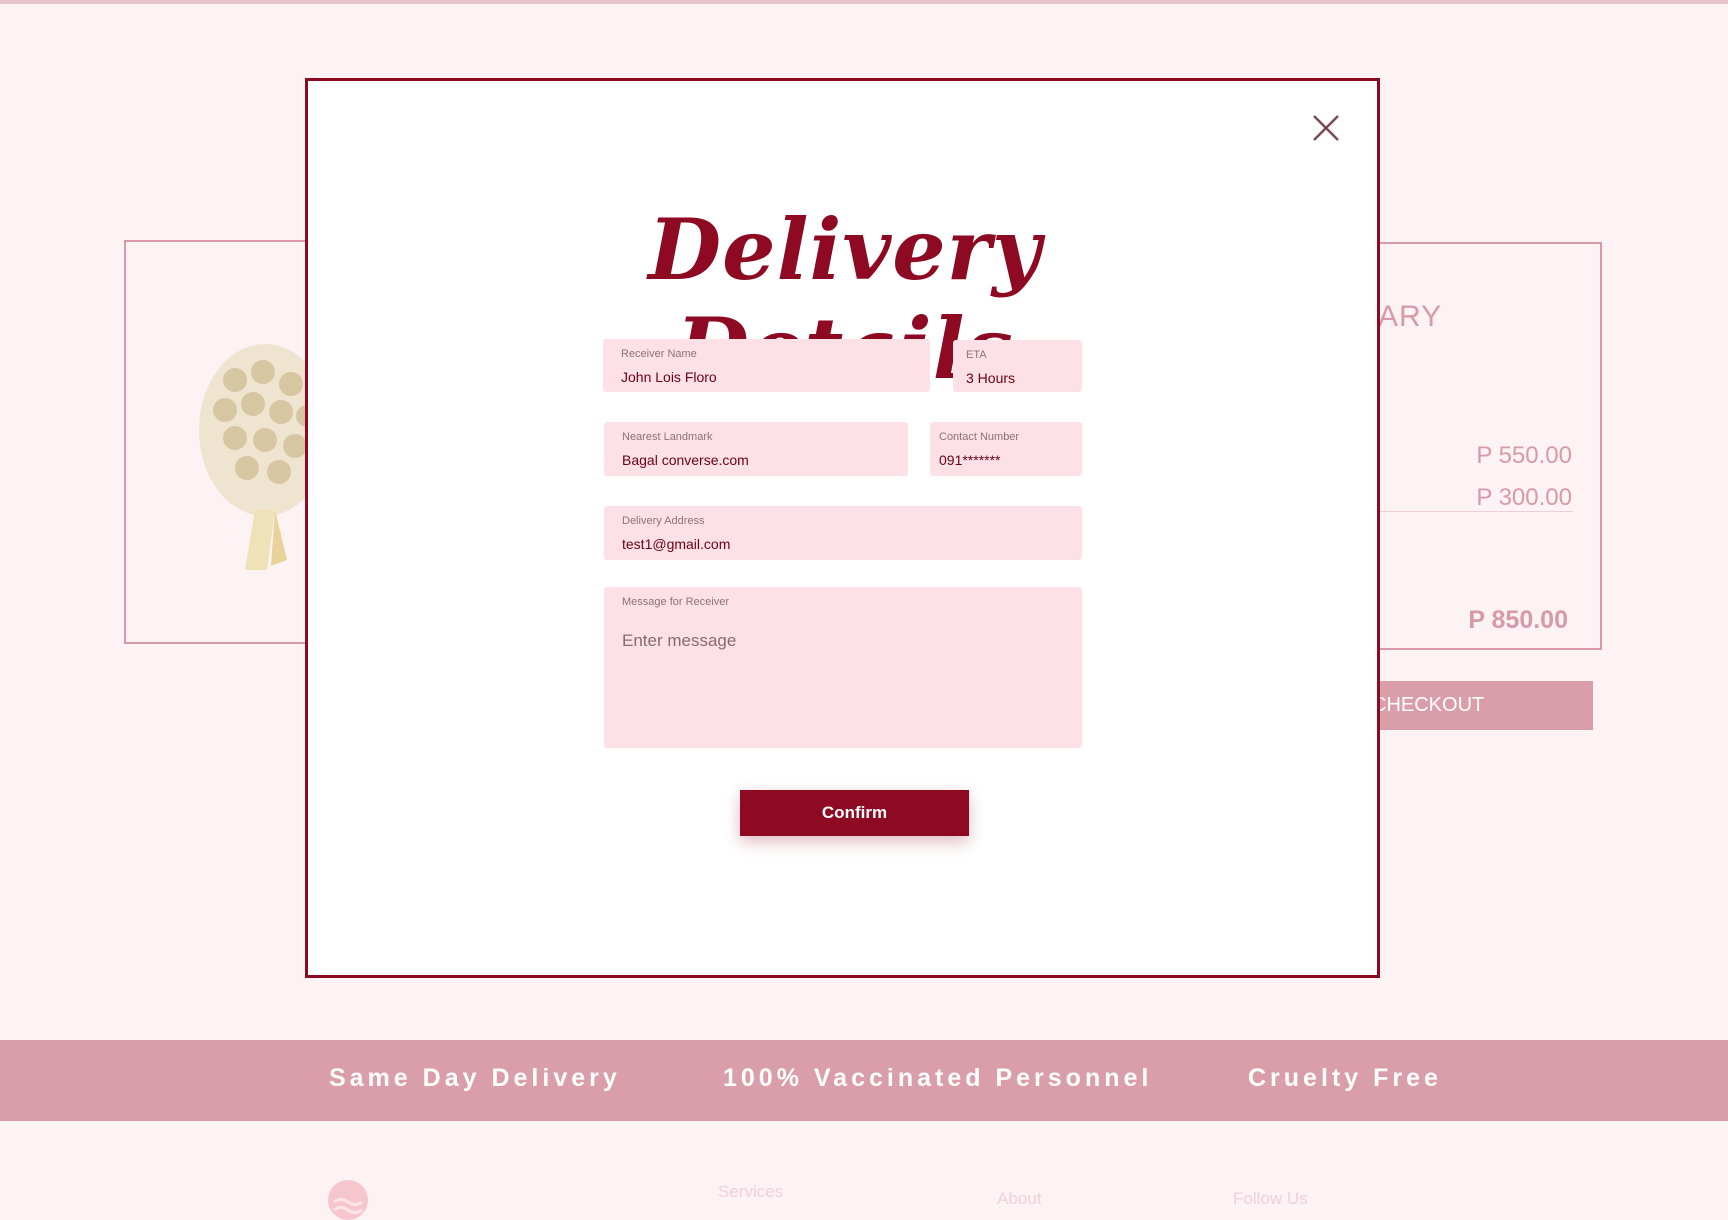  I want to click on nearest-landmark-label: Nearest Landmark, so click(667, 437).